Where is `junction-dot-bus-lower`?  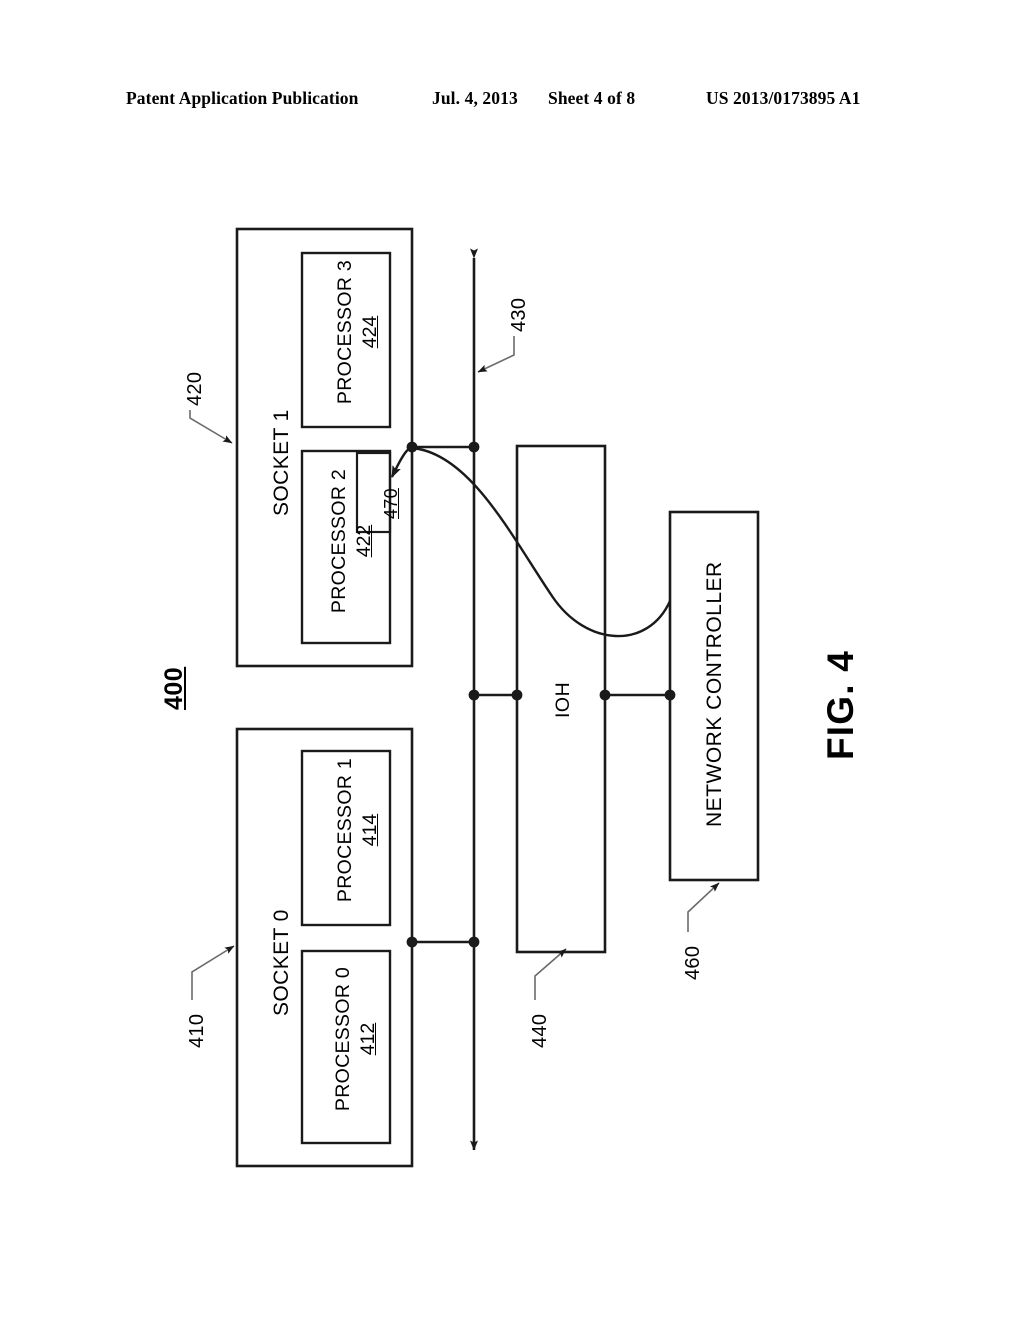
junction-dot-bus-lower is located at coordinates (474, 942).